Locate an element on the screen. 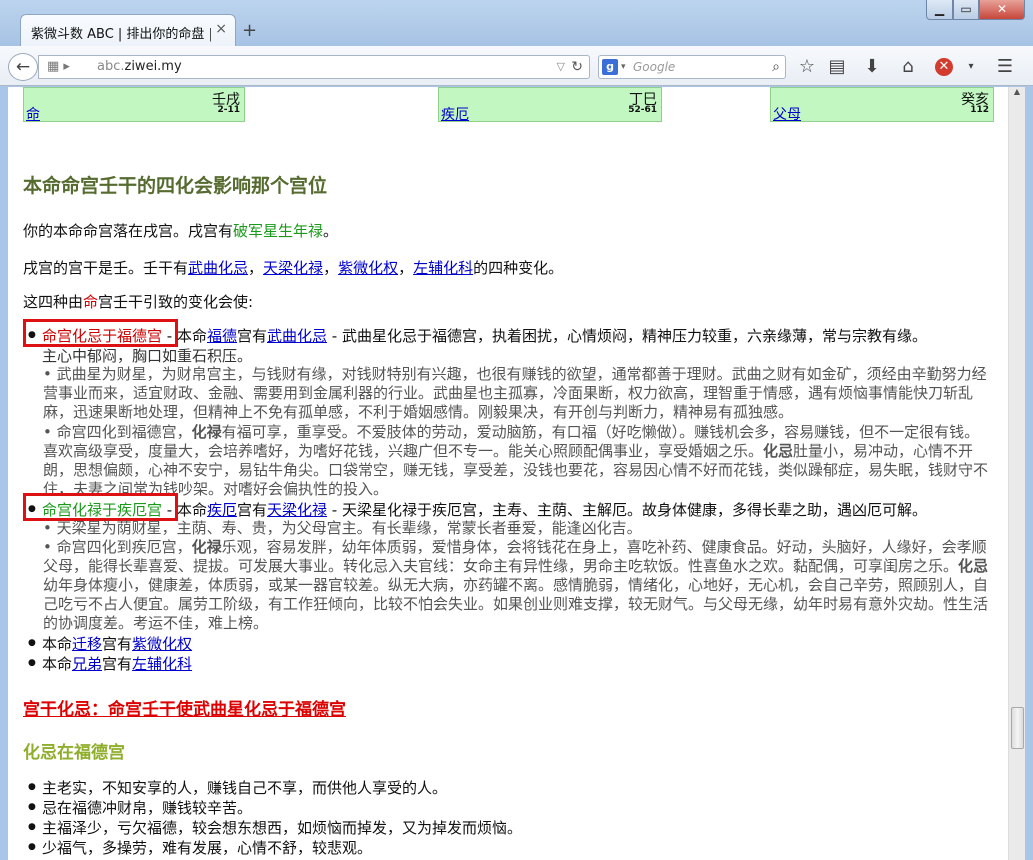 Image resolution: width=1033 pixels, height=860 pixels. list-item: 少福气，多操劳，难有发展，心情不舒，较悲观。 is located at coordinates (207, 848).